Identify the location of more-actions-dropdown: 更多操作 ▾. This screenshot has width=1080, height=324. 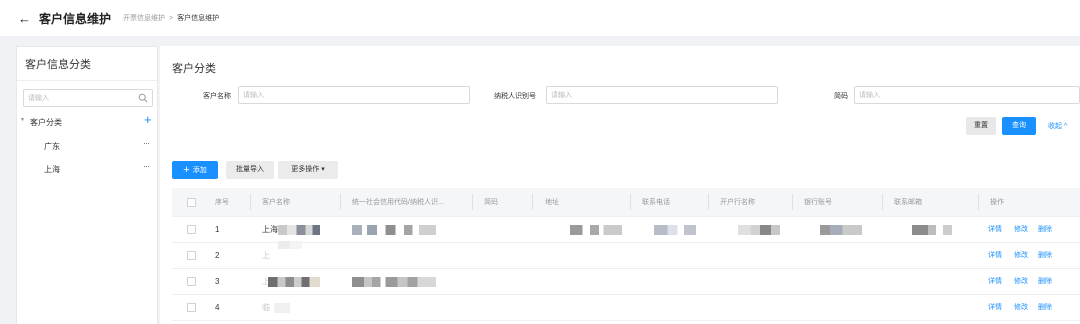
(308, 170).